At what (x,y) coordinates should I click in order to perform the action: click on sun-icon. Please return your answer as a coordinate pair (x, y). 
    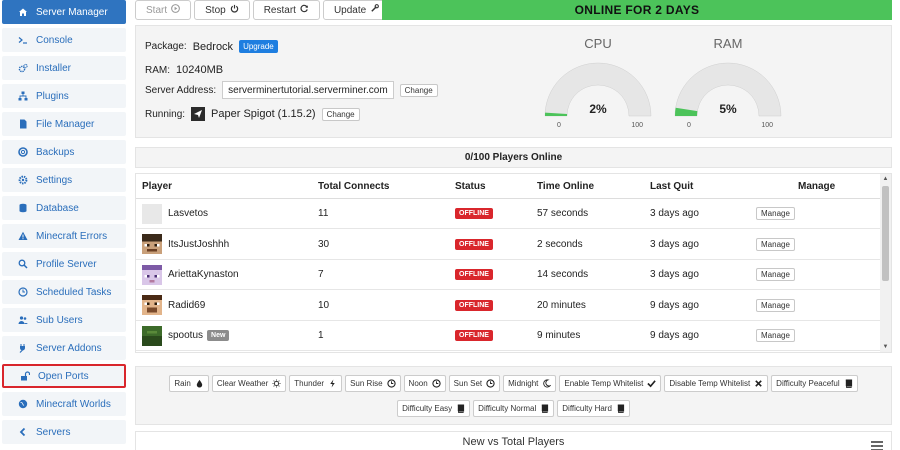
    Looking at the image, I should click on (276, 383).